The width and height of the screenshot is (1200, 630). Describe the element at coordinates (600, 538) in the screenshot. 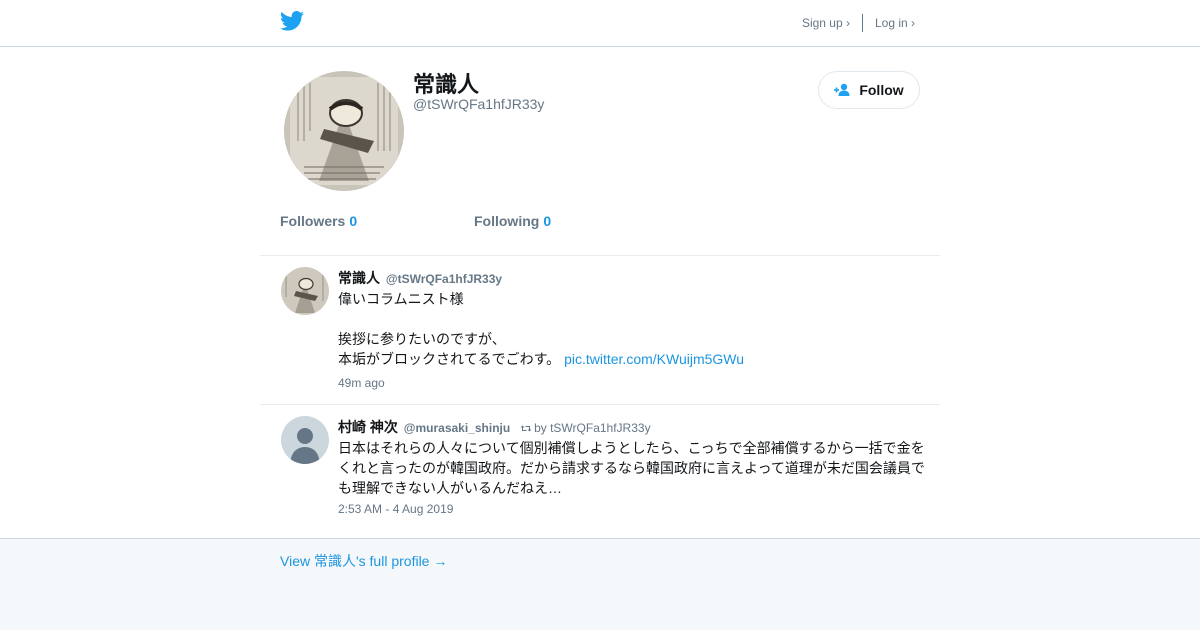

I see `footer-divider` at that location.